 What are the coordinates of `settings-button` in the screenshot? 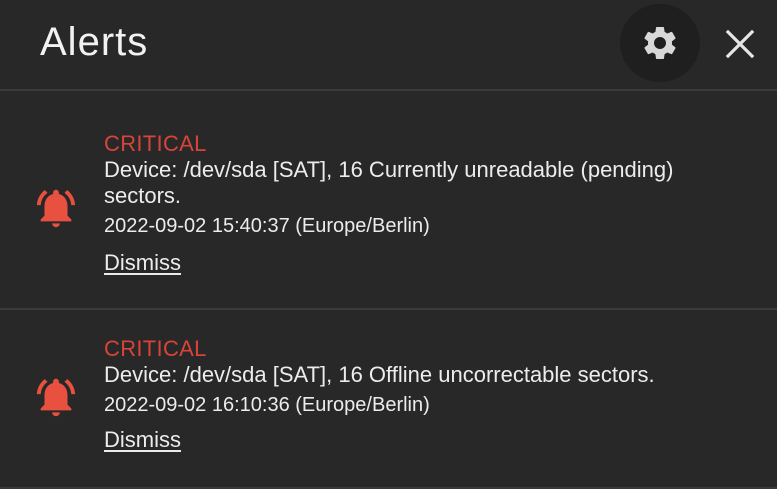 It's located at (660, 43).